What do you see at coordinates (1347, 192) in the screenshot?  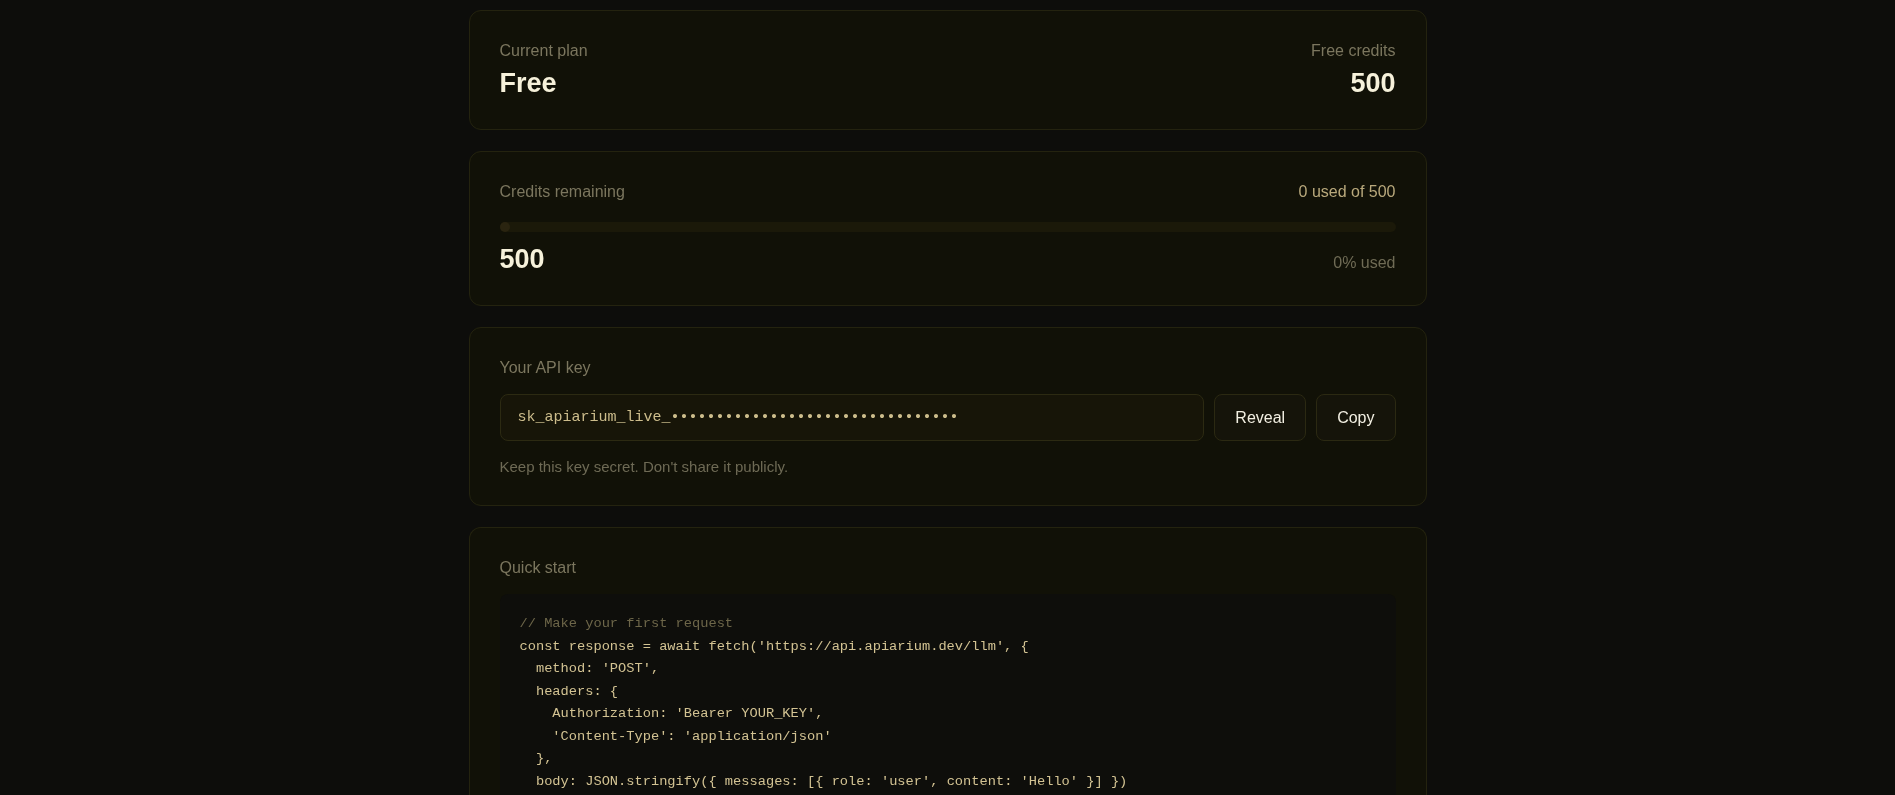 I see `usage-text: 0 used of 500` at bounding box center [1347, 192].